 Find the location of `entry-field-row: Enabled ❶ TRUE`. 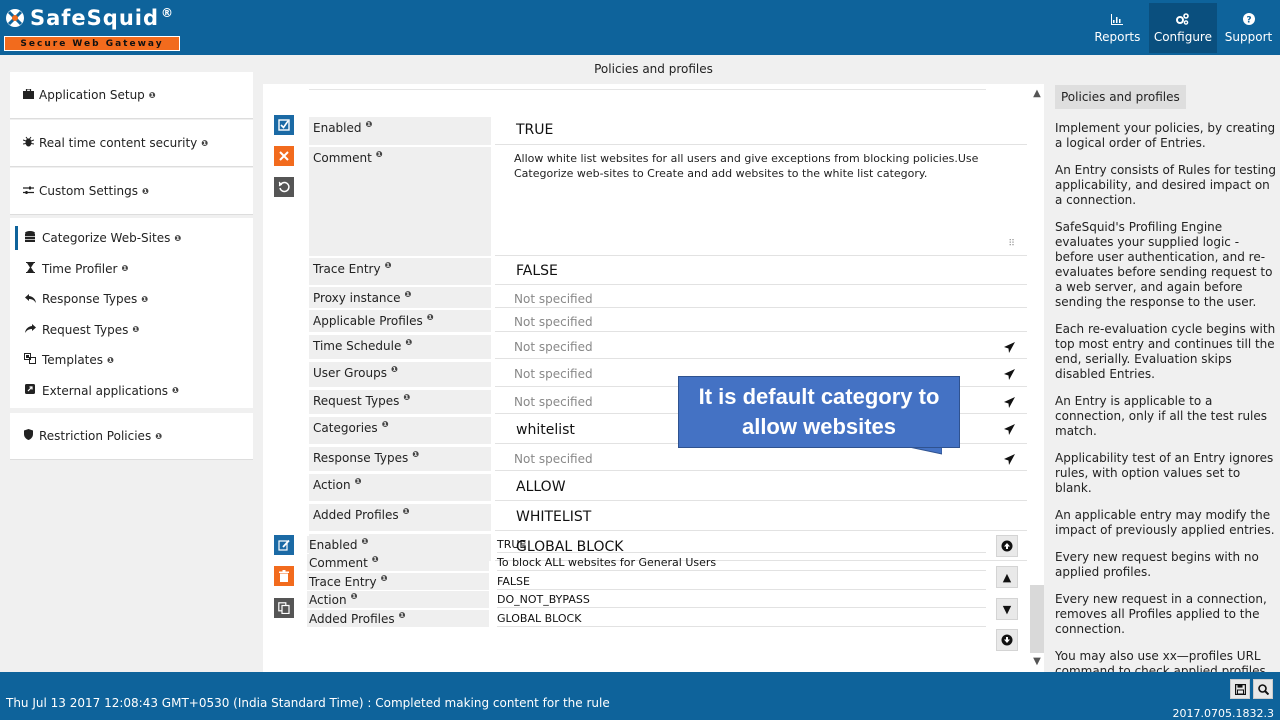

entry-field-row: Enabled ❶ TRUE is located at coordinates (668, 131).